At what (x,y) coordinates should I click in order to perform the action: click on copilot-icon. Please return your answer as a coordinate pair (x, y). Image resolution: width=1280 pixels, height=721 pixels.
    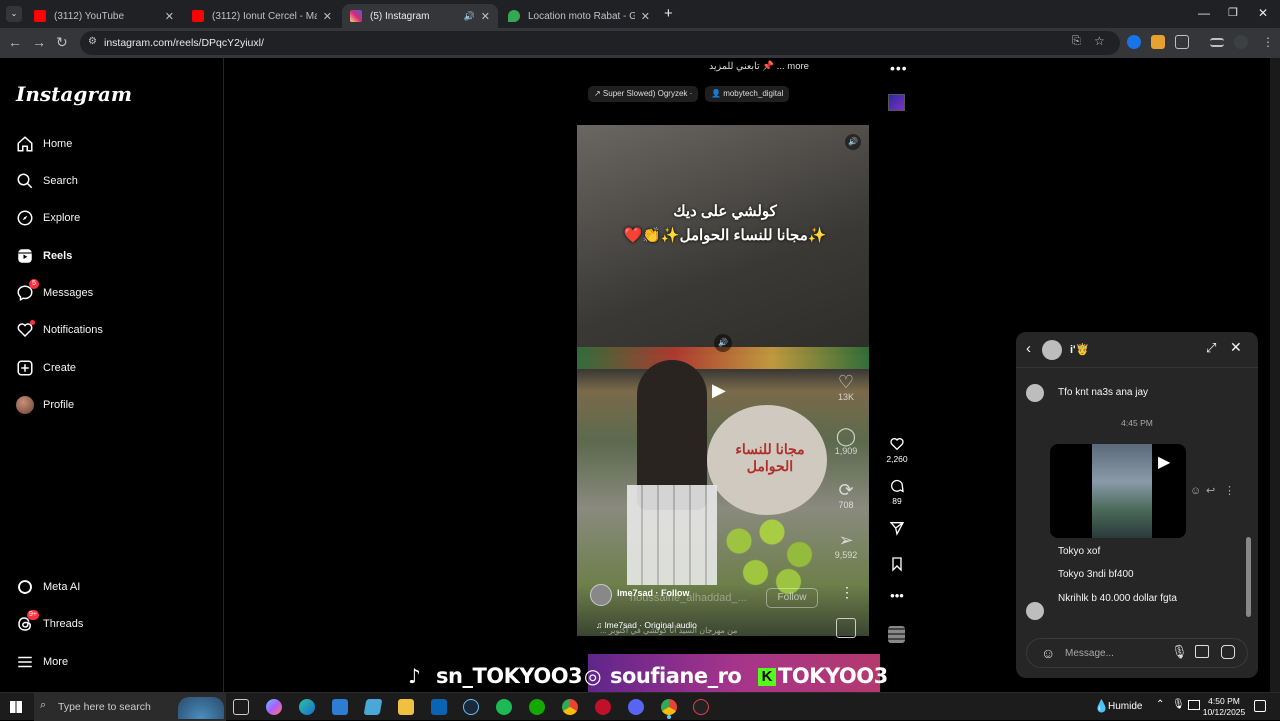
    Looking at the image, I should click on (274, 707).